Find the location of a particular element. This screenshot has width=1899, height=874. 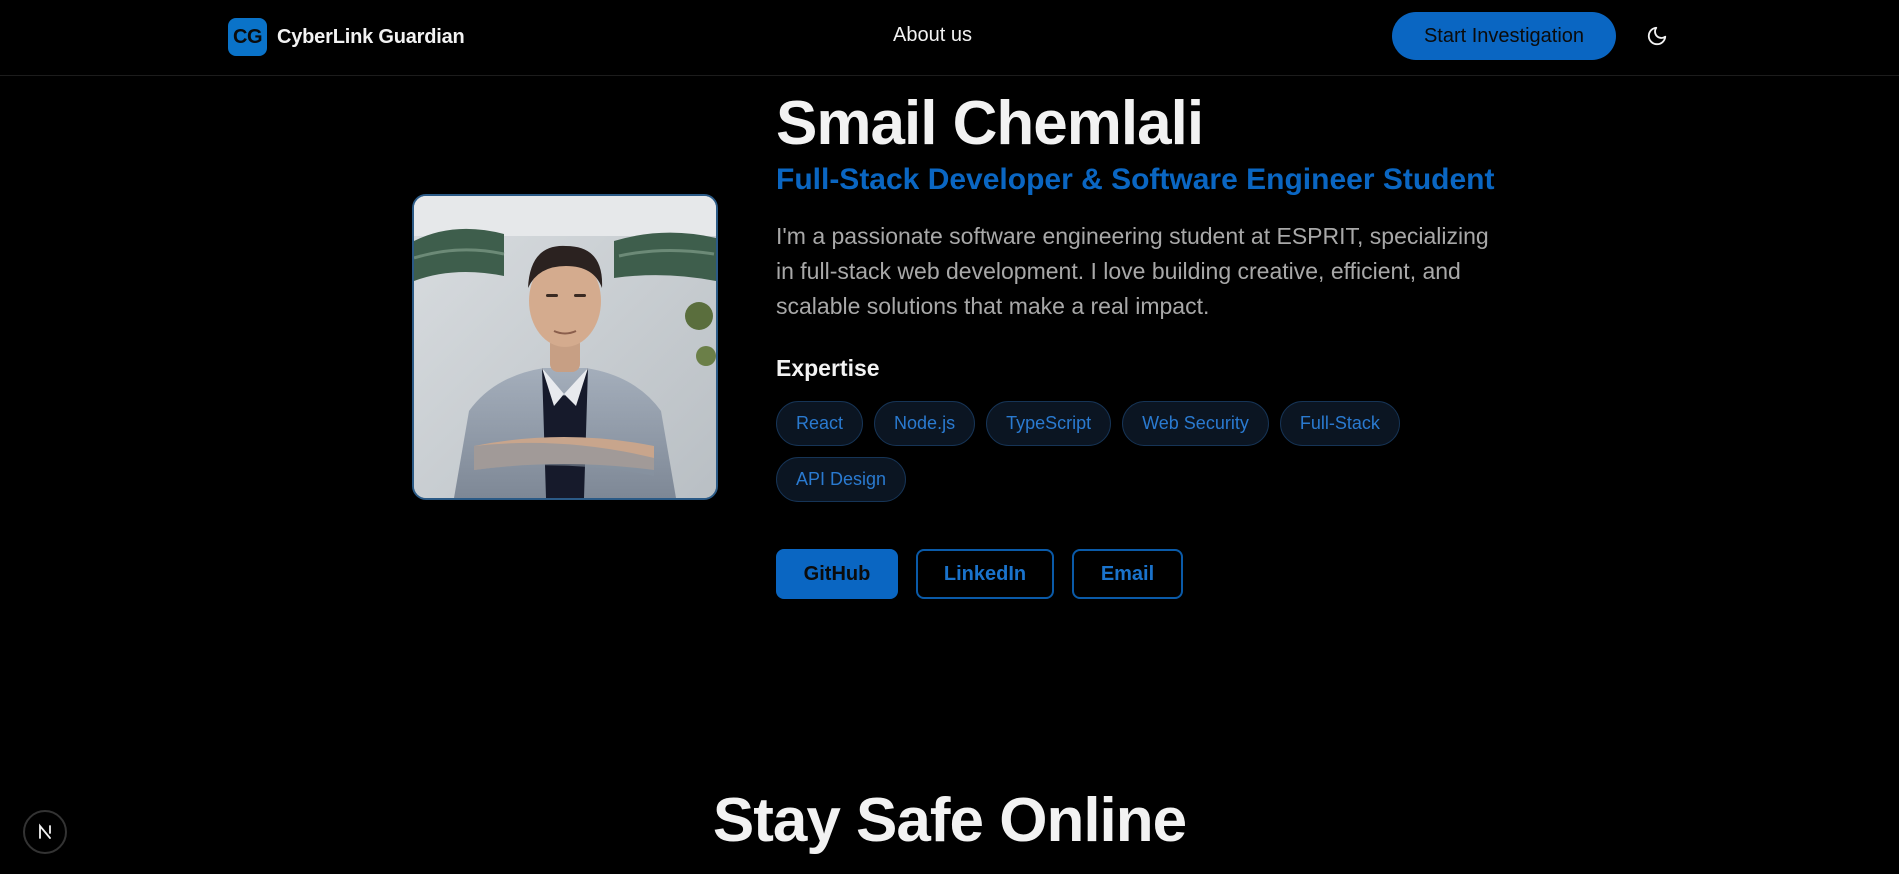

moon-icon is located at coordinates (1657, 36).